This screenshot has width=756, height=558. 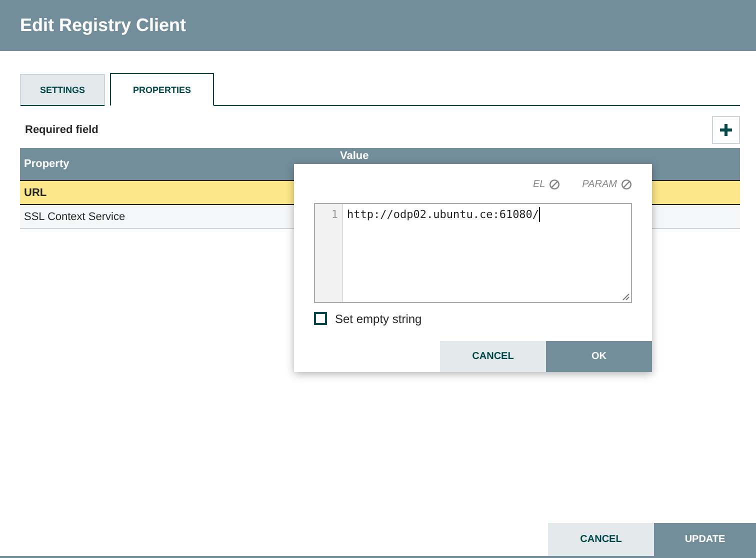 I want to click on flag-label: PARAM, so click(x=599, y=184).